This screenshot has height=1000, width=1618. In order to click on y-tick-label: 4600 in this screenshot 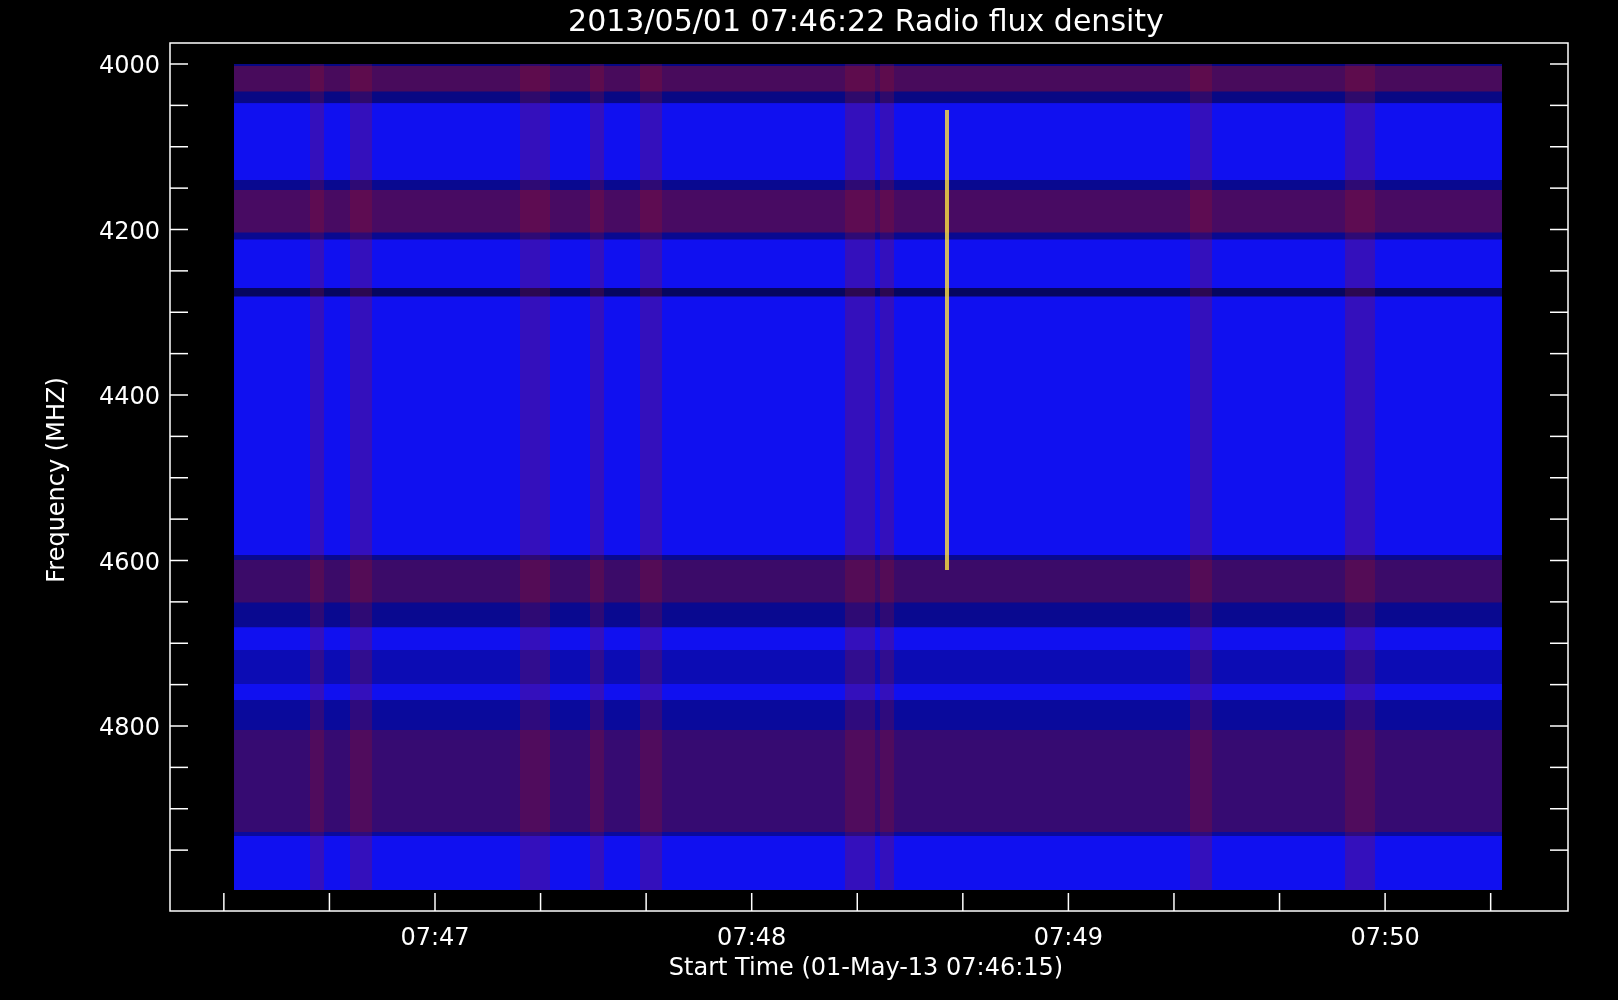, I will do `click(129, 561)`.